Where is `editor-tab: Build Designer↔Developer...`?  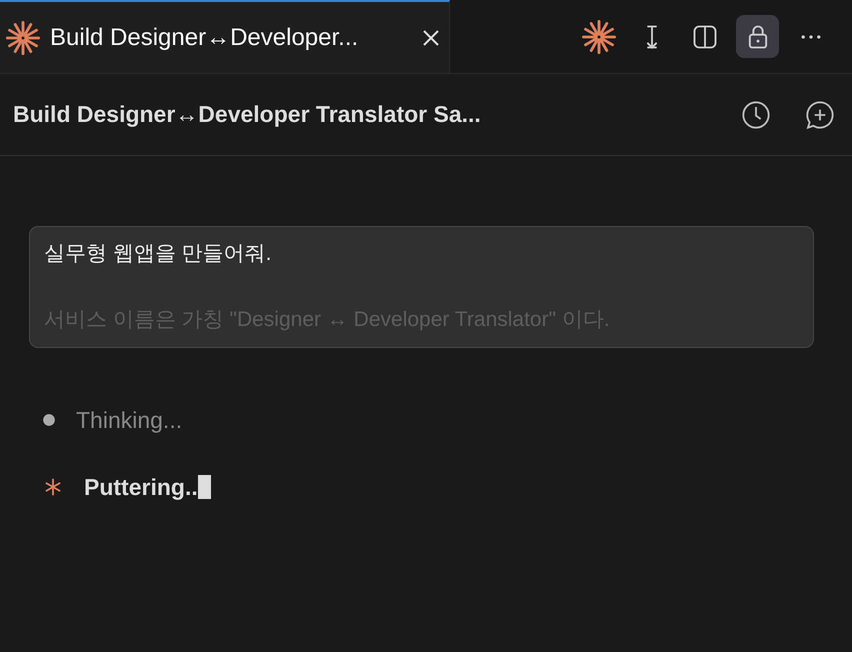
editor-tab: Build Designer↔Developer... is located at coordinates (225, 36).